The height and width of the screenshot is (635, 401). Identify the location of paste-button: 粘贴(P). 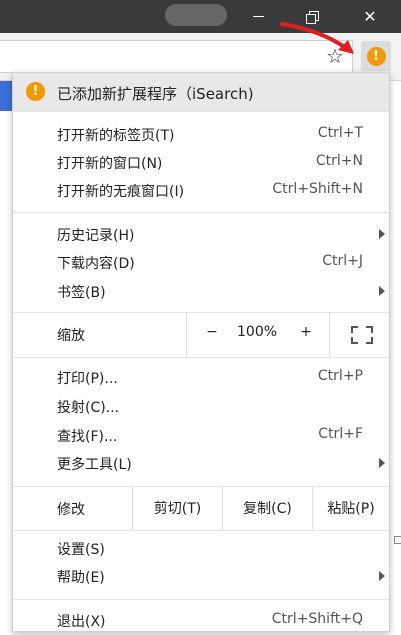
(350, 508).